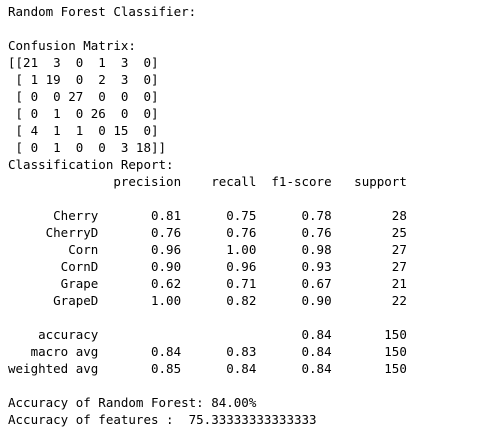 The width and height of the screenshot is (480, 428). I want to click on report-header-row: precision recall f1-score support, so click(207, 181).